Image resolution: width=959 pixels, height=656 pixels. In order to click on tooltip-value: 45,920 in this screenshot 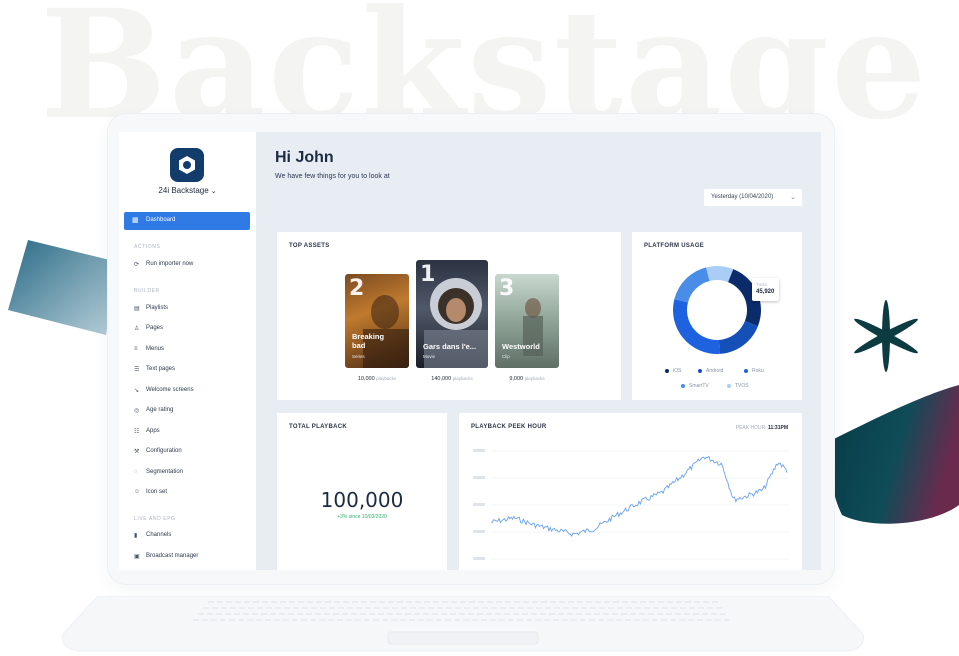, I will do `click(765, 292)`.